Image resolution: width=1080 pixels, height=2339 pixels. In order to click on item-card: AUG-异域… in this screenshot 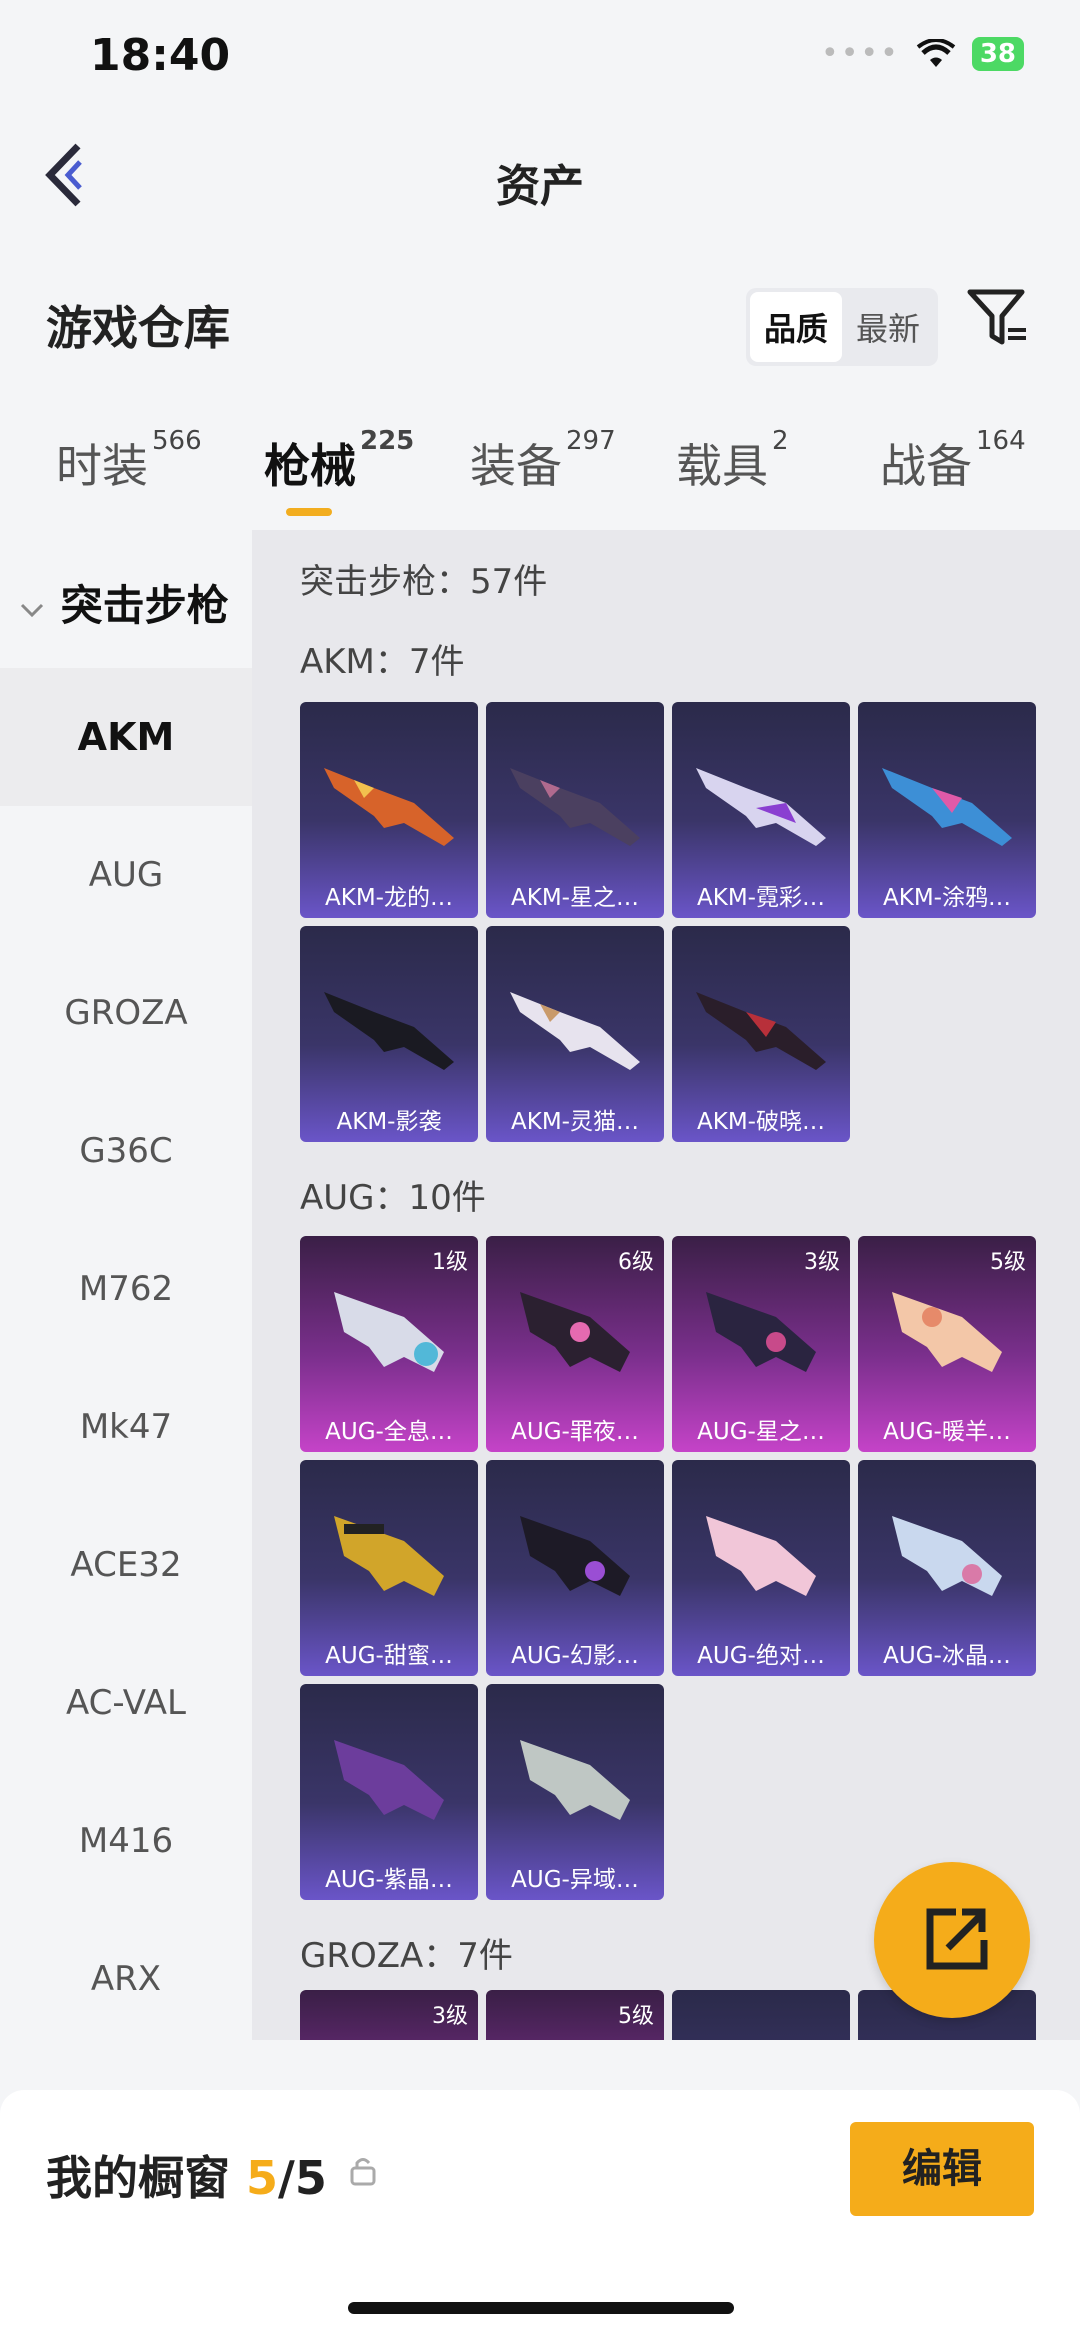, I will do `click(575, 1792)`.